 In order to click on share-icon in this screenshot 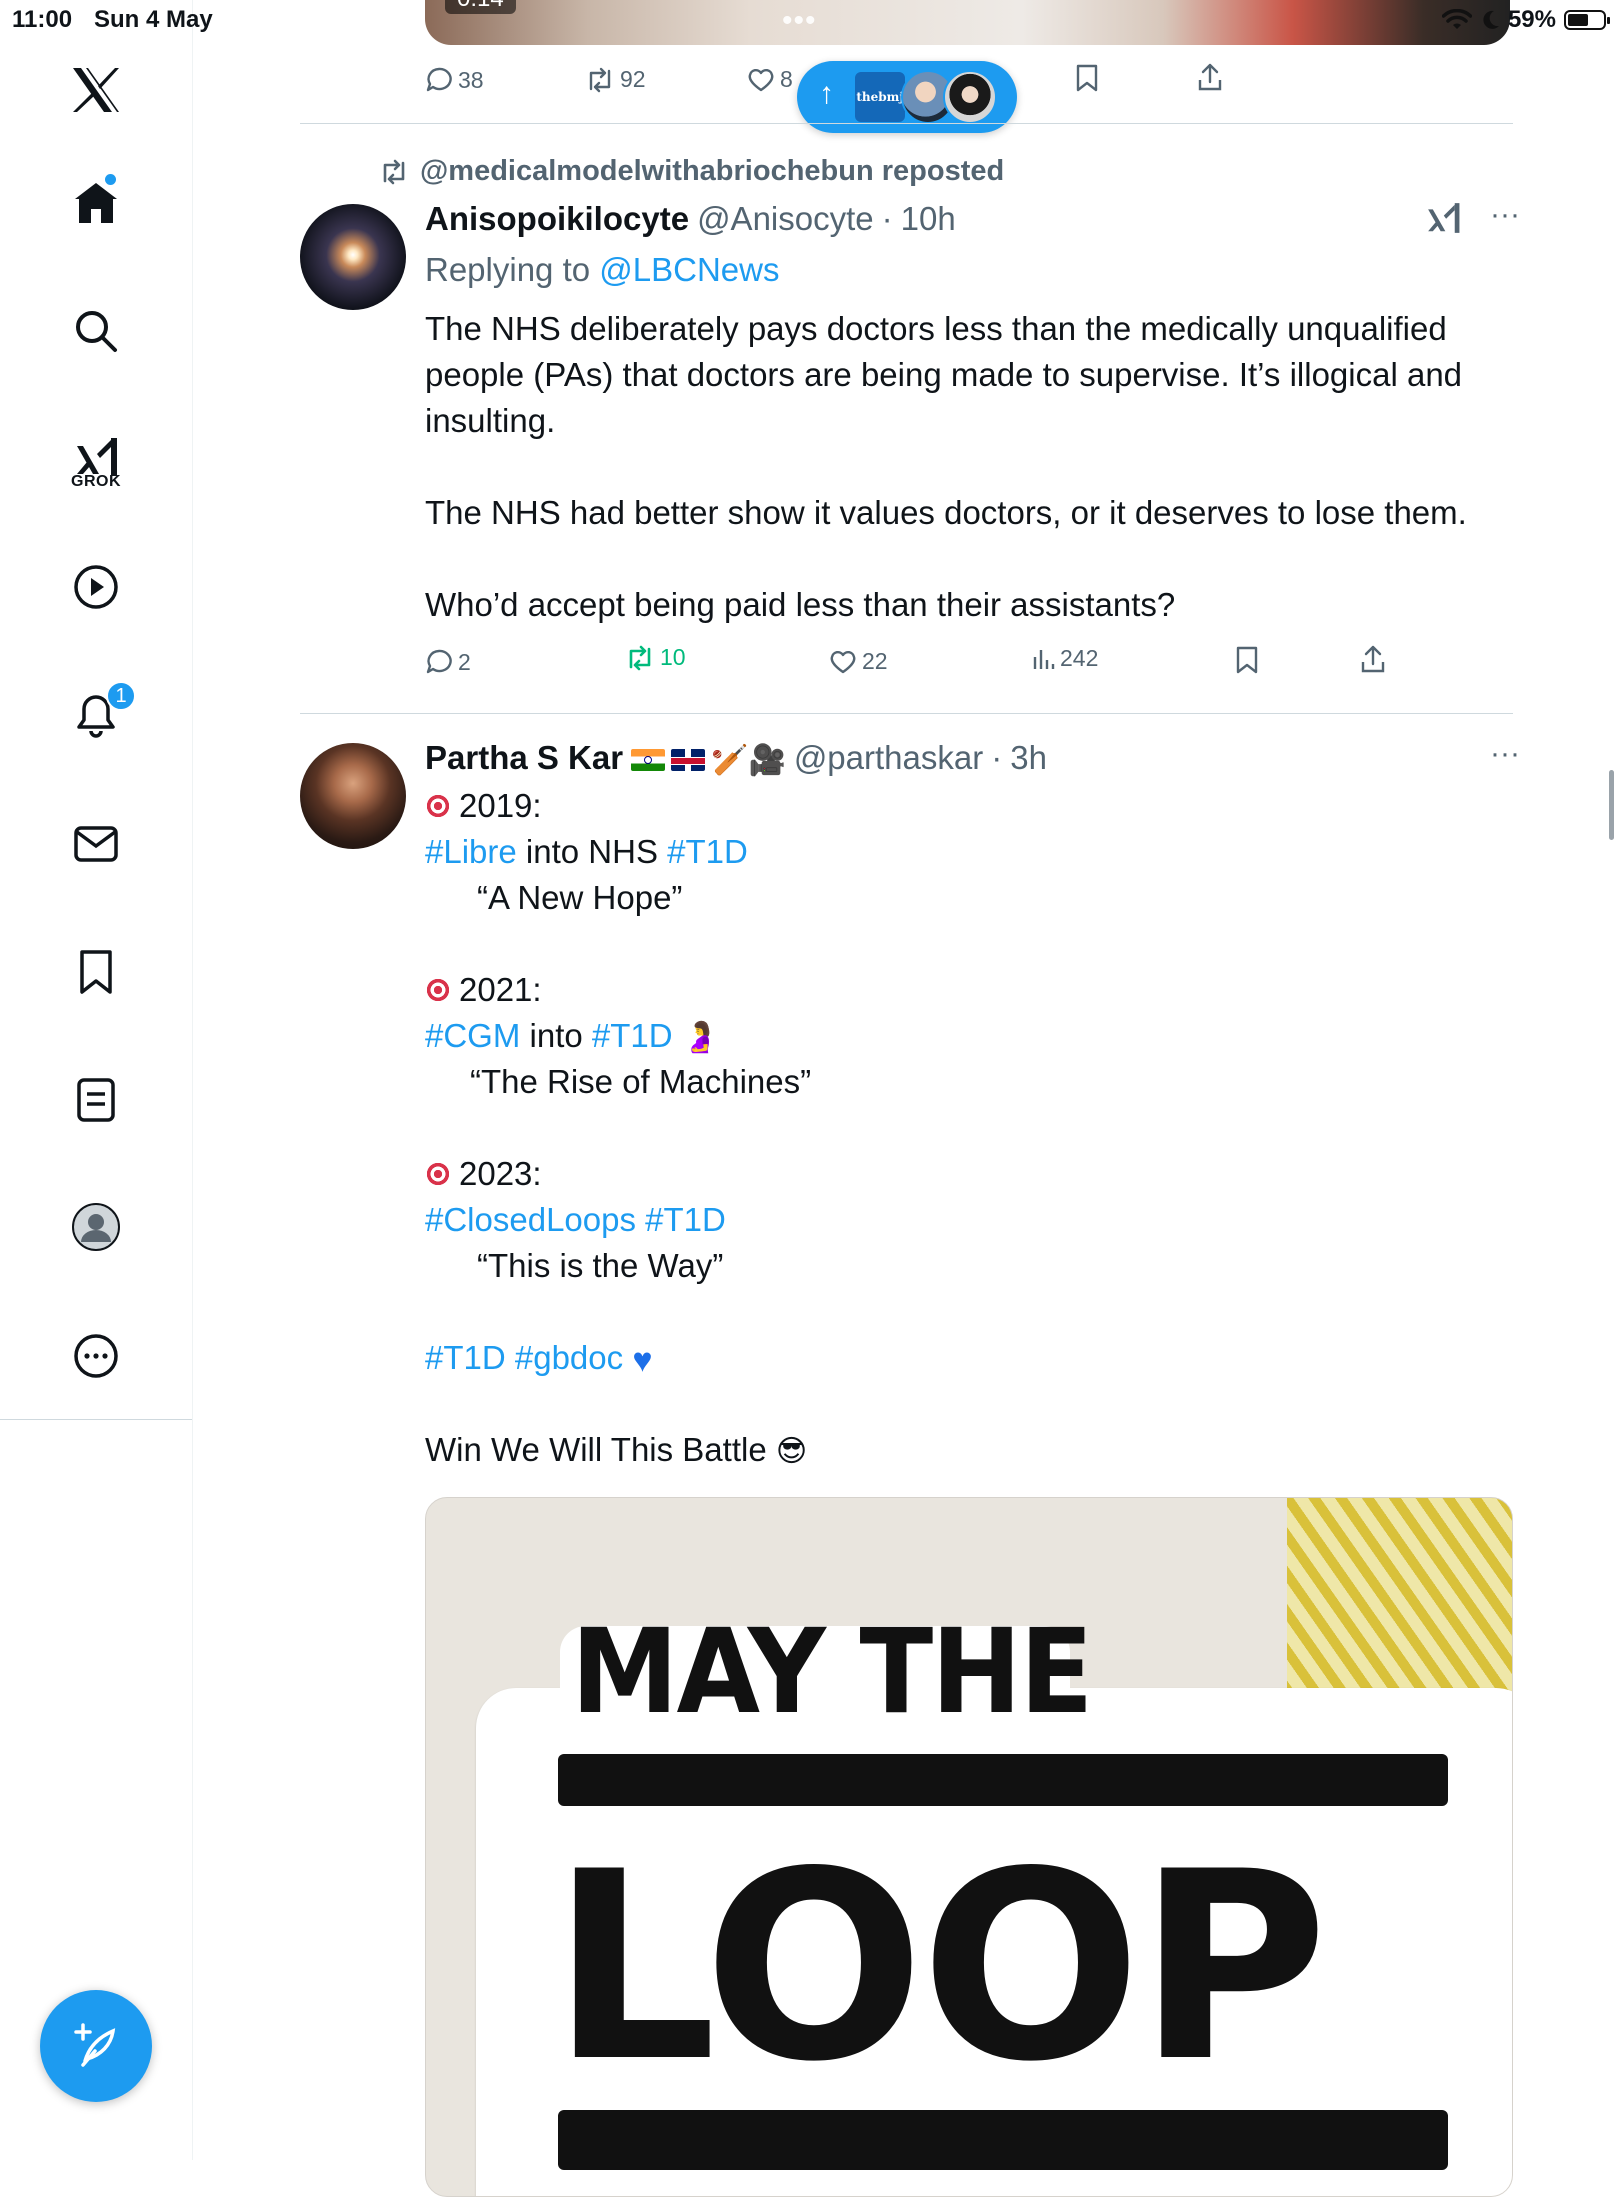, I will do `click(1210, 77)`.